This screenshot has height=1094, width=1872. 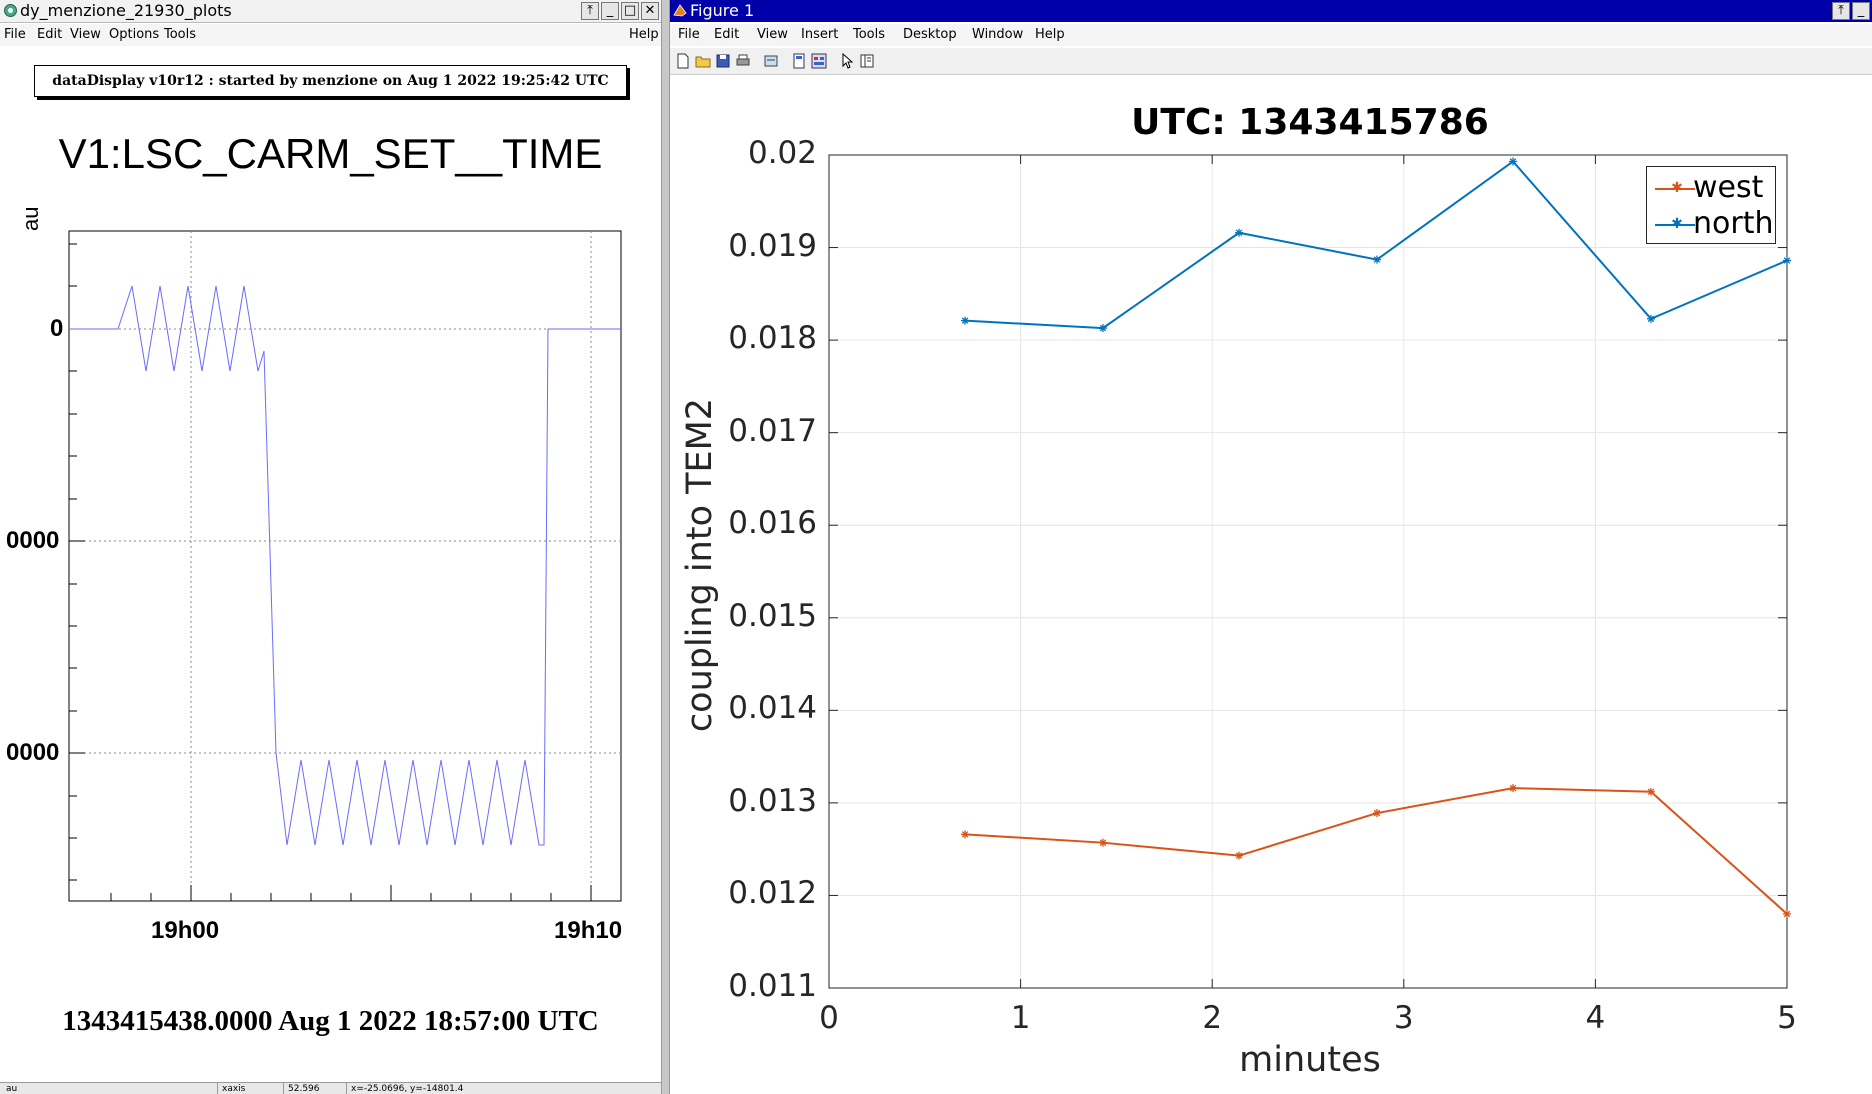 I want to click on legend-item-north: ✱ north, so click(x=1711, y=223).